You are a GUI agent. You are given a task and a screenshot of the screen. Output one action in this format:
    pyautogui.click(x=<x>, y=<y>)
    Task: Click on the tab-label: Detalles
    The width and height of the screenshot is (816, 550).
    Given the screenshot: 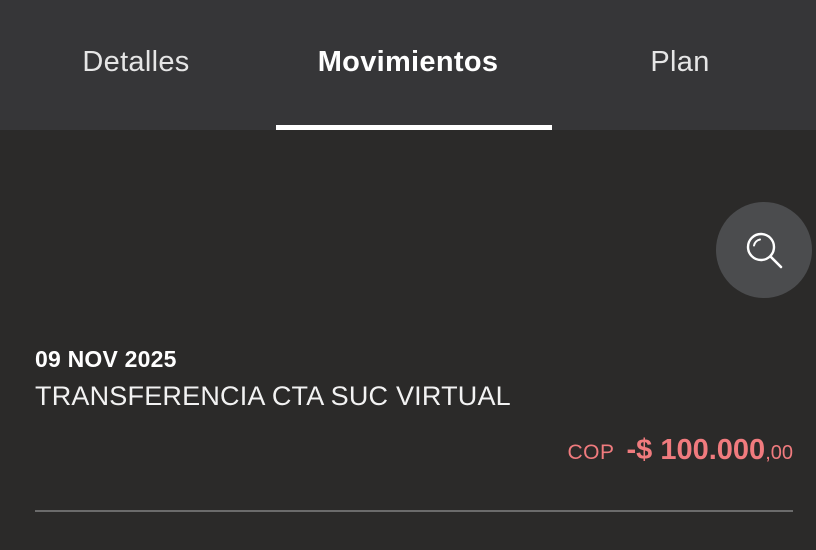 What is the action you would take?
    pyautogui.click(x=136, y=62)
    